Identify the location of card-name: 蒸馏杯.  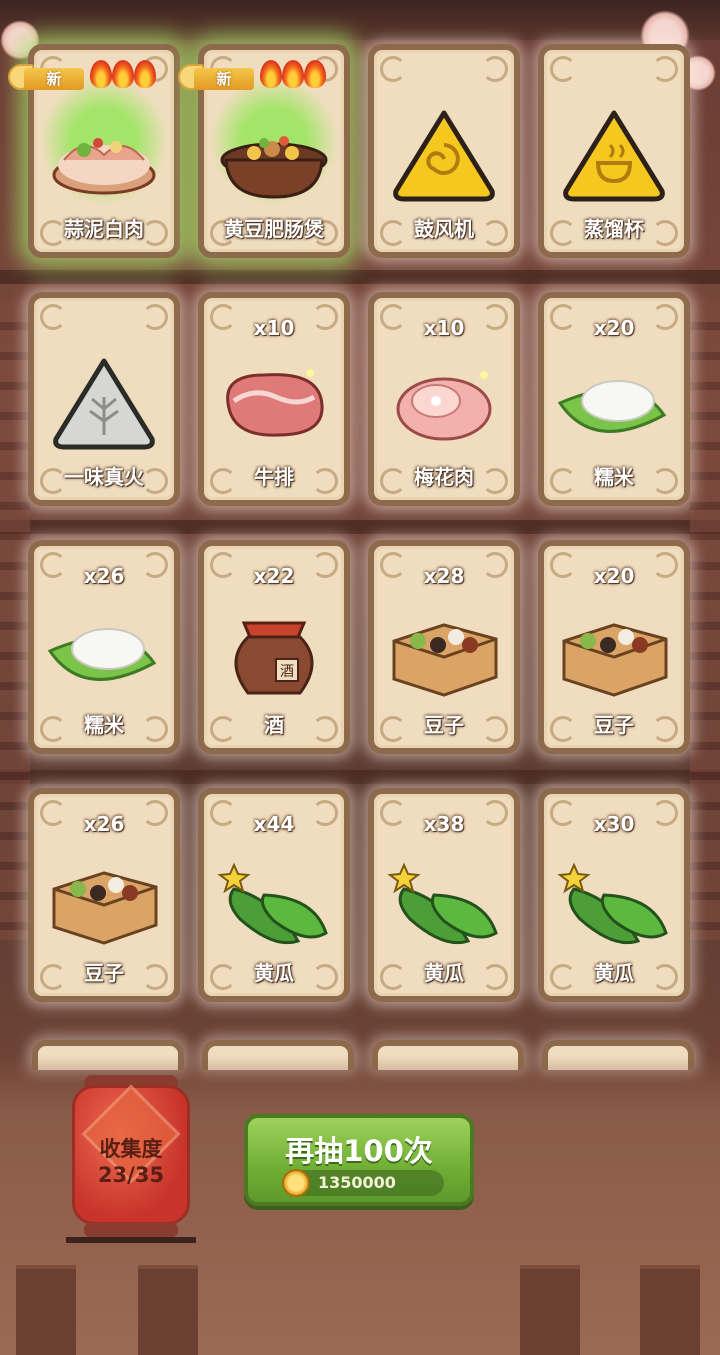
(614, 229).